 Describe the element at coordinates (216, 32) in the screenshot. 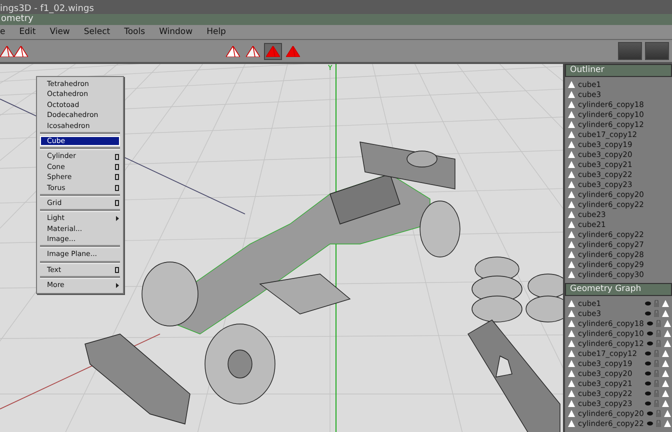

I see `menu-item: Help` at that location.